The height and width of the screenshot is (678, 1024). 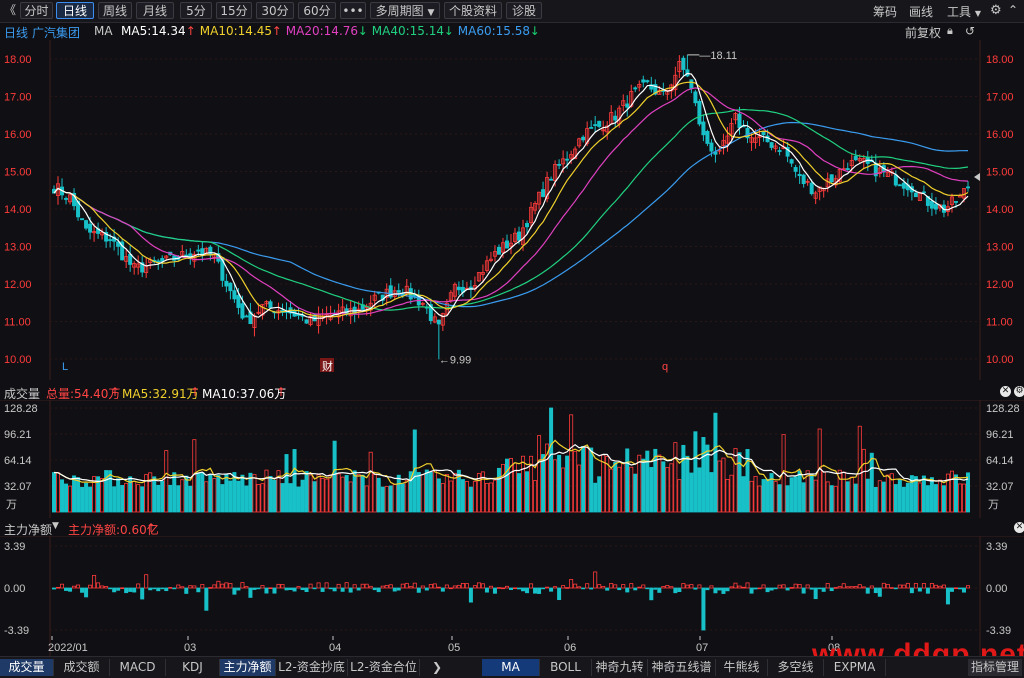 What do you see at coordinates (27, 667) in the screenshot?
I see `sub-tab-0: 成交量` at bounding box center [27, 667].